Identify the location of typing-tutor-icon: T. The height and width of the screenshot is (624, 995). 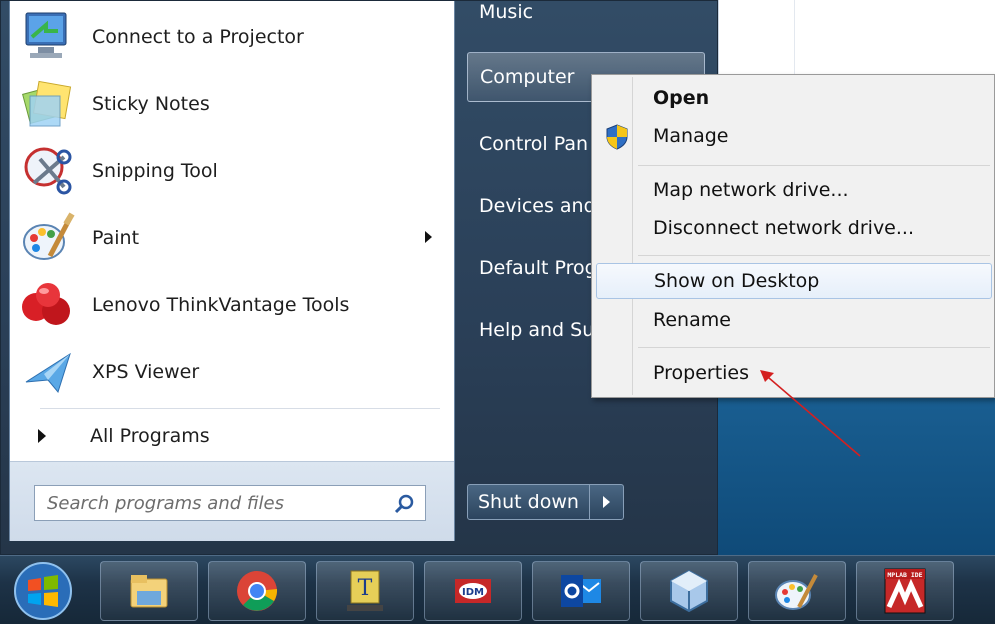
(365, 590).